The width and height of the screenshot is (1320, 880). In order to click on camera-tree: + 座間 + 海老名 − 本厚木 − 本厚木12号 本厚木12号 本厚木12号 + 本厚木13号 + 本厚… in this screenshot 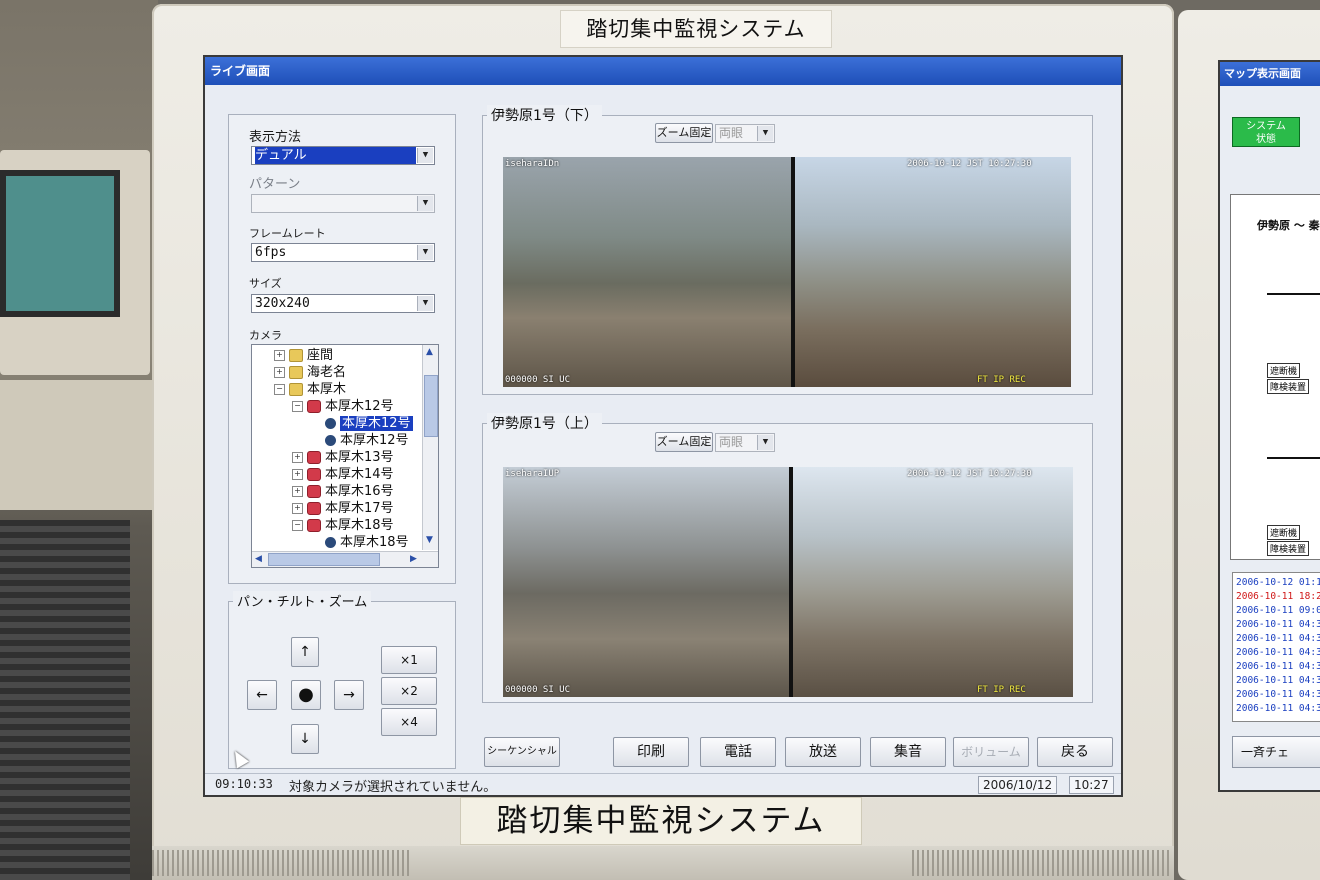, I will do `click(345, 456)`.